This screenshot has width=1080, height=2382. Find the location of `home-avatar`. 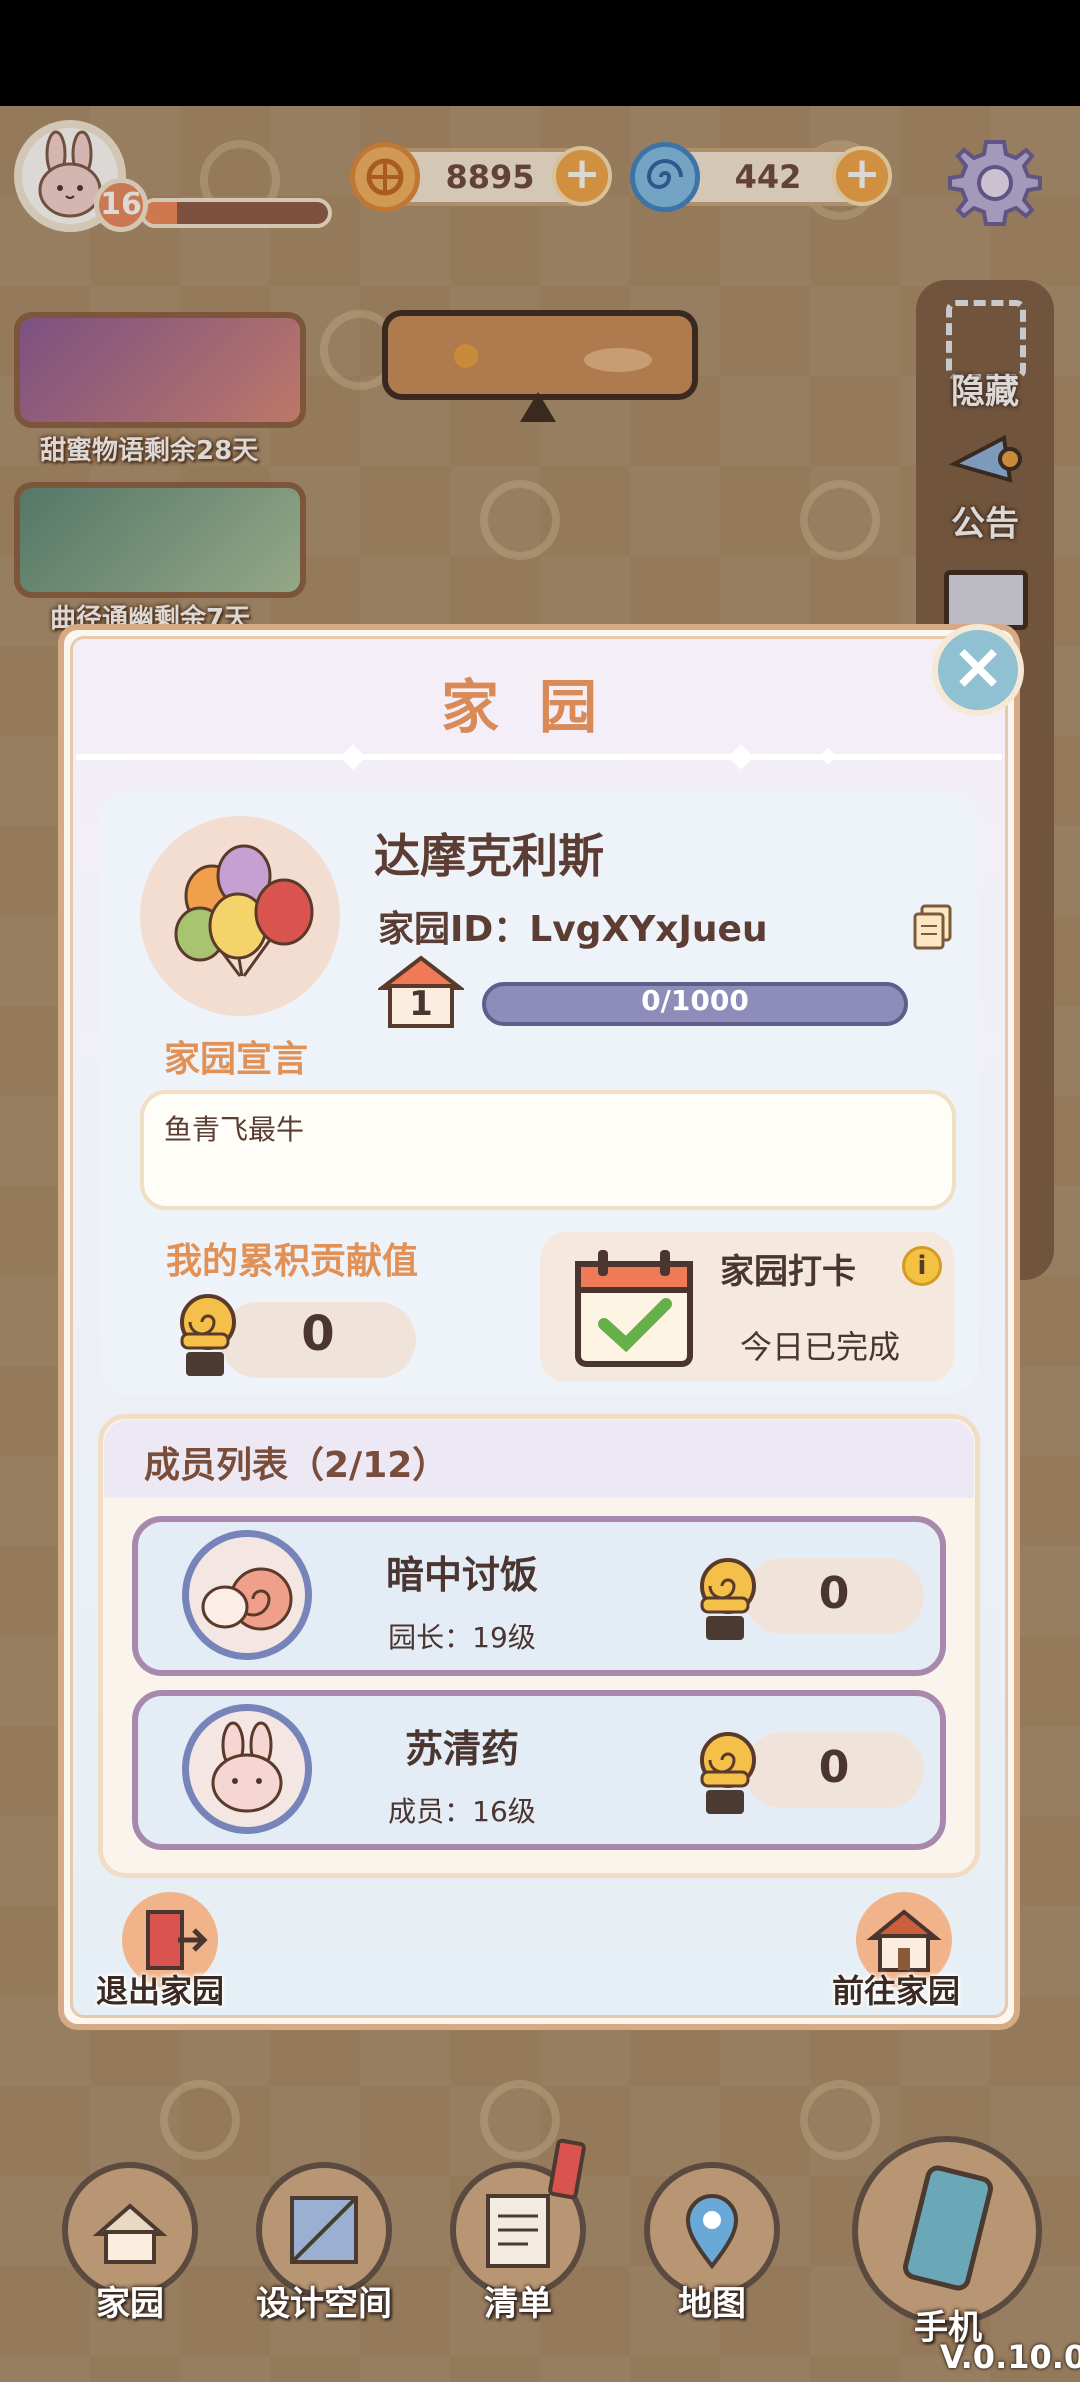

home-avatar is located at coordinates (240, 916).